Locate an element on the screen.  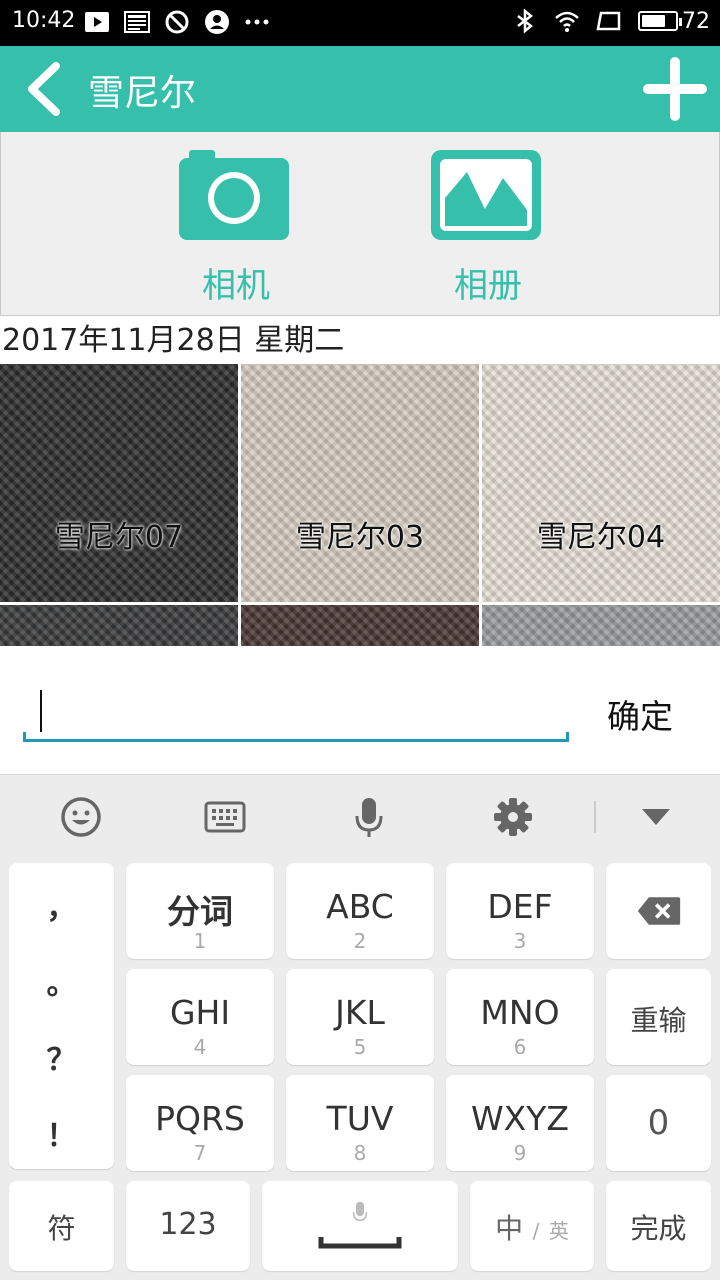
fenci-key-label: 分词 is located at coordinates (200, 911).